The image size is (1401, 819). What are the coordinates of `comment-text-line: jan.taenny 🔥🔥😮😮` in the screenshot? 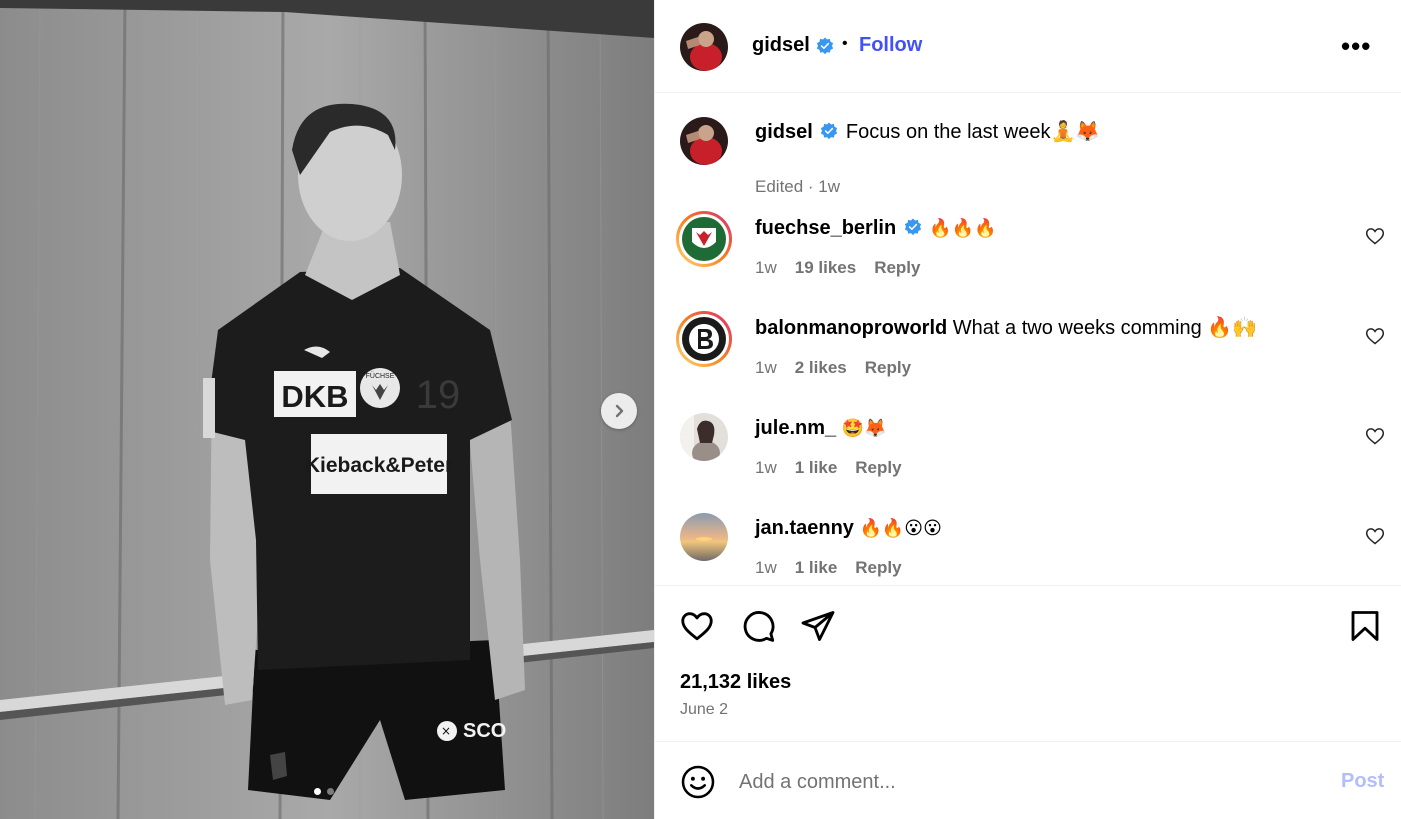 It's located at (848, 528).